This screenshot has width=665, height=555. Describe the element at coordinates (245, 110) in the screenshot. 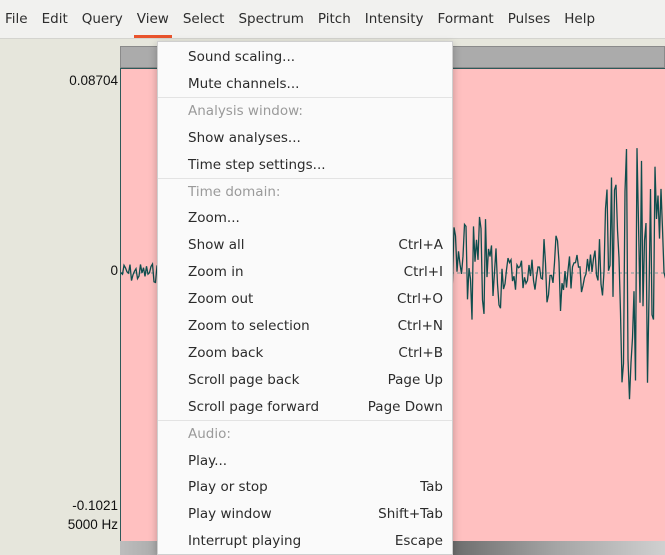

I see `menu-item-label: Analysis window:` at that location.